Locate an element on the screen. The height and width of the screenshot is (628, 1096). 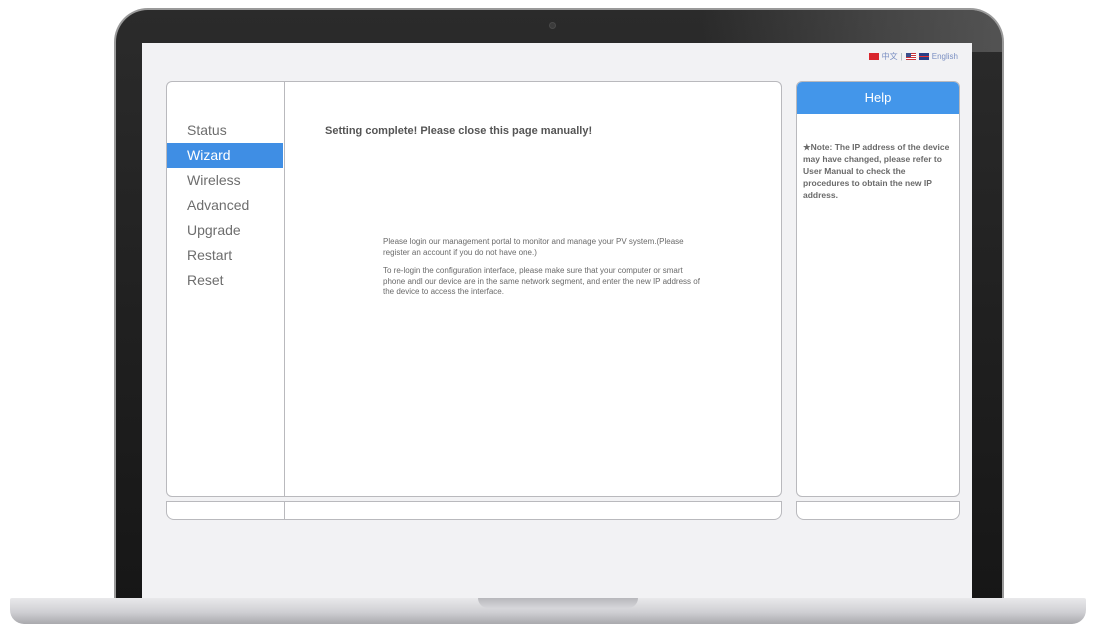
uk-flag-icon is located at coordinates (923, 56).